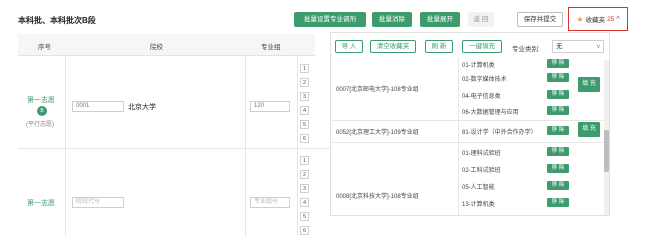 The image size is (646, 246). What do you see at coordinates (42, 111) in the screenshot?
I see `row-badge: B` at bounding box center [42, 111].